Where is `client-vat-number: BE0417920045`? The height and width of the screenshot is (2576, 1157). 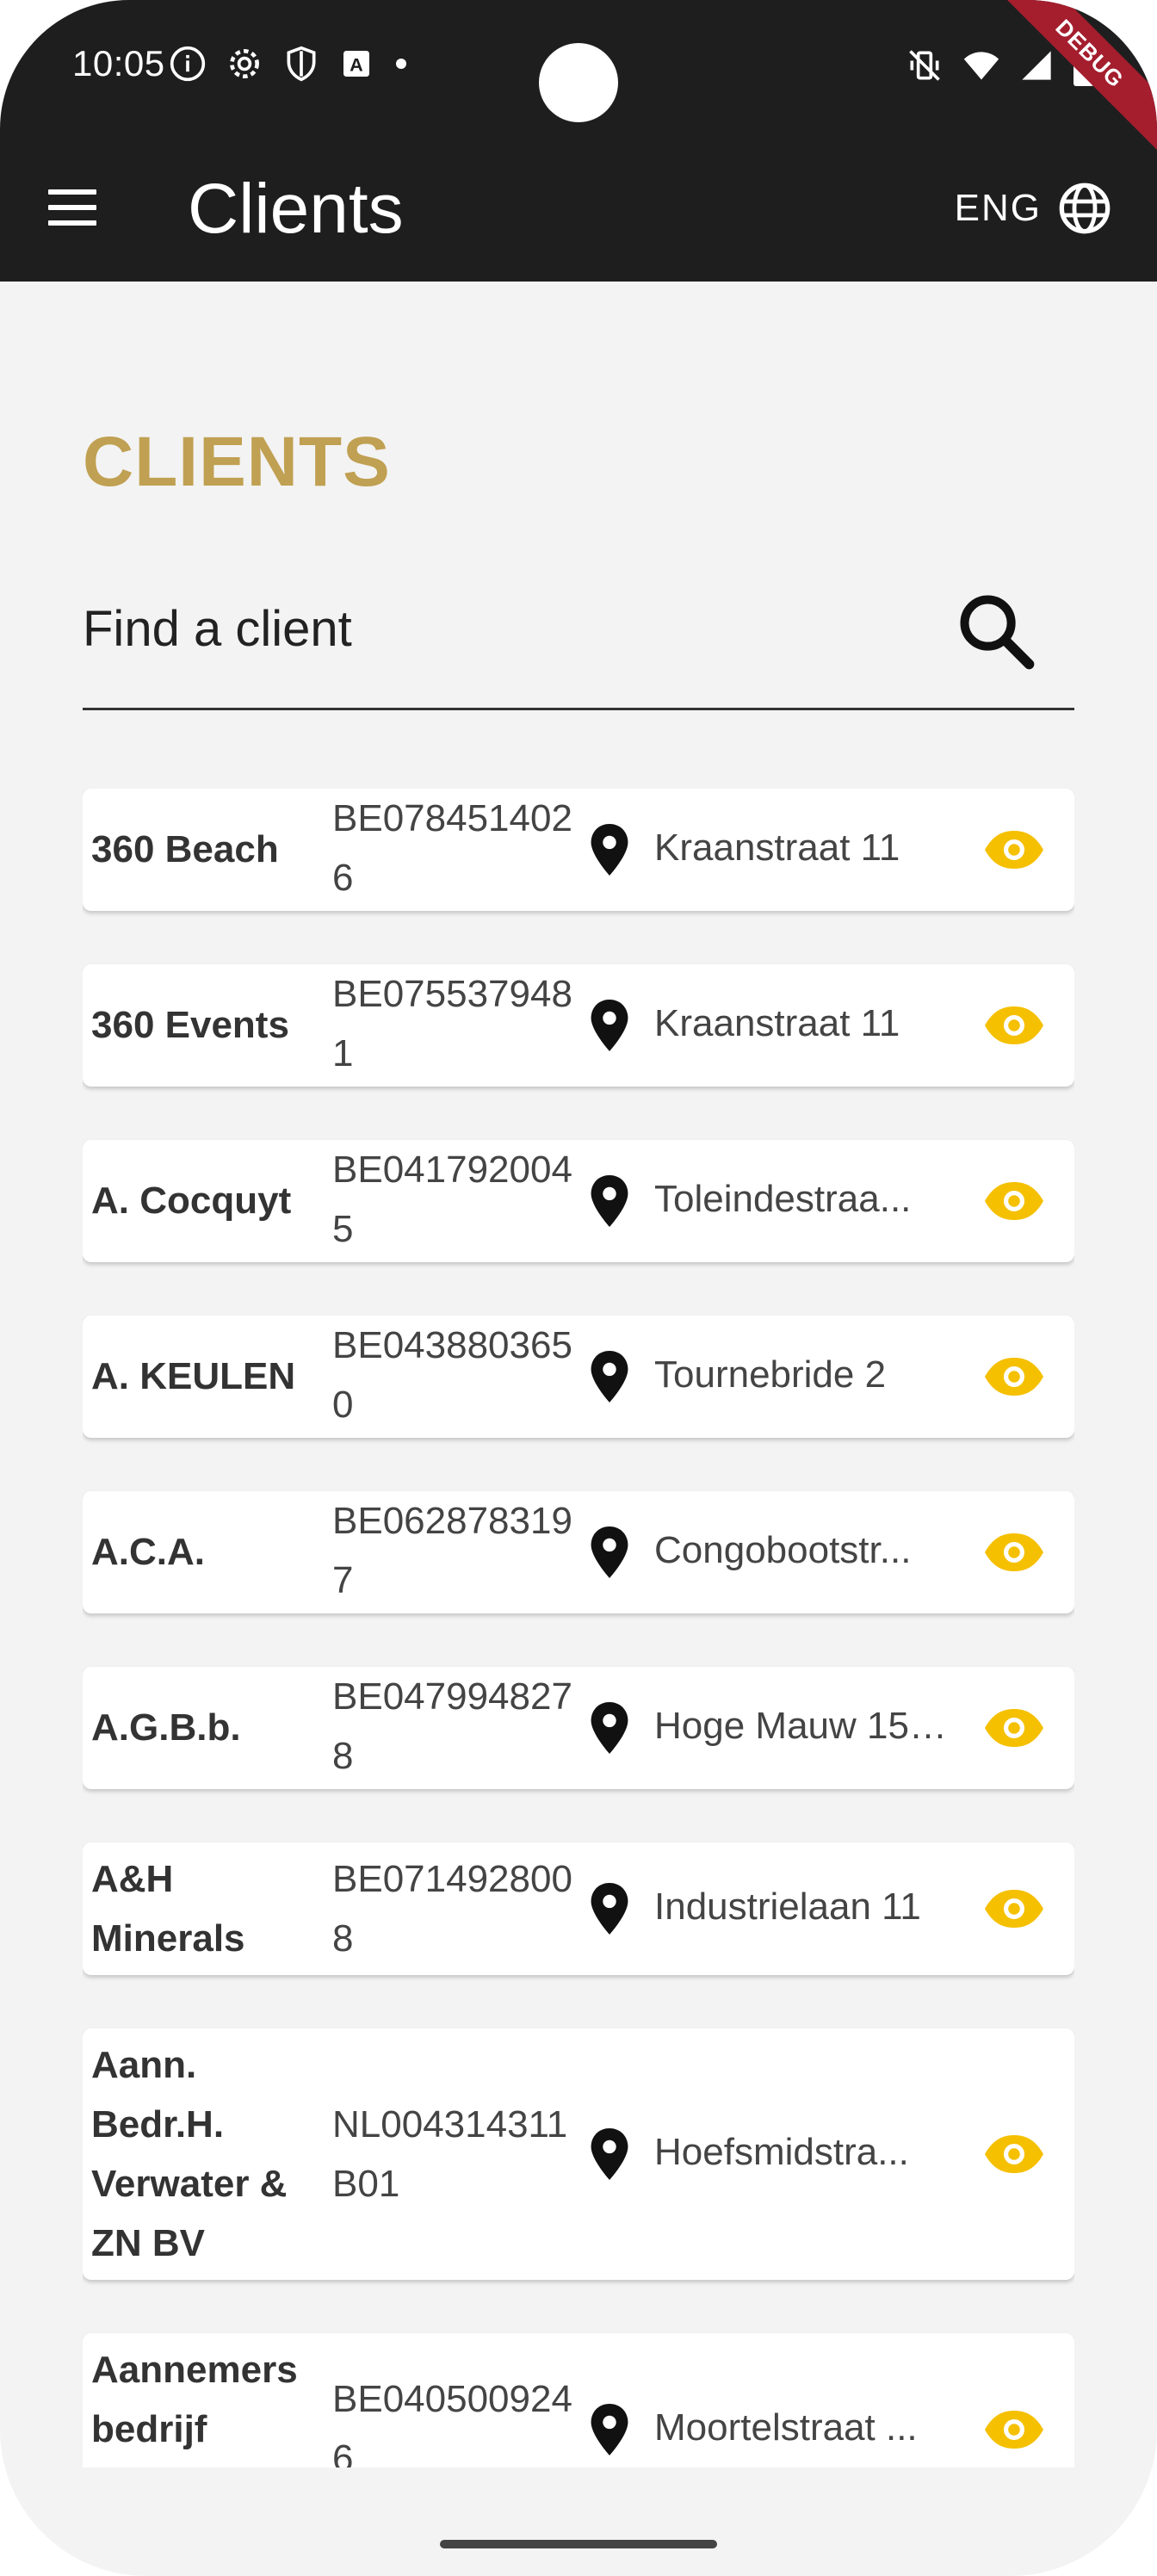 client-vat-number: BE0417920045 is located at coordinates (452, 1199).